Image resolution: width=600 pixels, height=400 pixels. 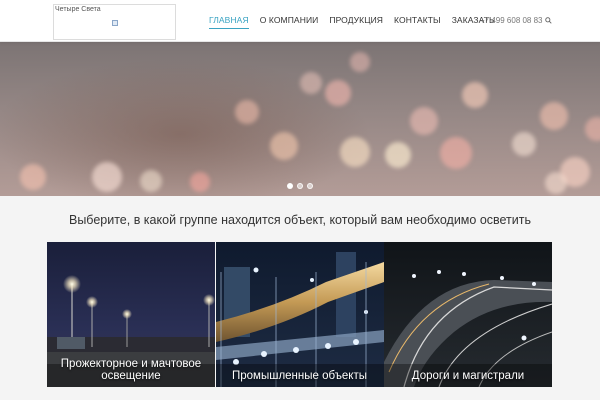 I want to click on nav-item-home: ГЛАВНАЯ, so click(x=229, y=22).